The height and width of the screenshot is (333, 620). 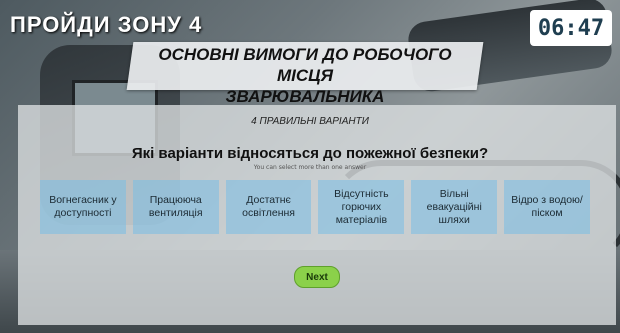 I want to click on answer-option: Працююча вентиляція, so click(x=175, y=207).